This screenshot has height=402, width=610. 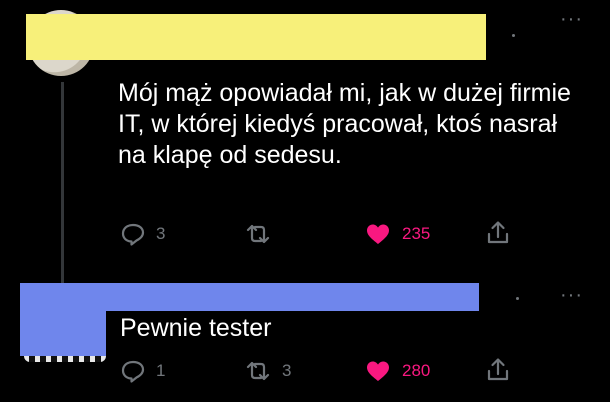 What do you see at coordinates (256, 37) in the screenshot?
I see `redacted-user-header` at bounding box center [256, 37].